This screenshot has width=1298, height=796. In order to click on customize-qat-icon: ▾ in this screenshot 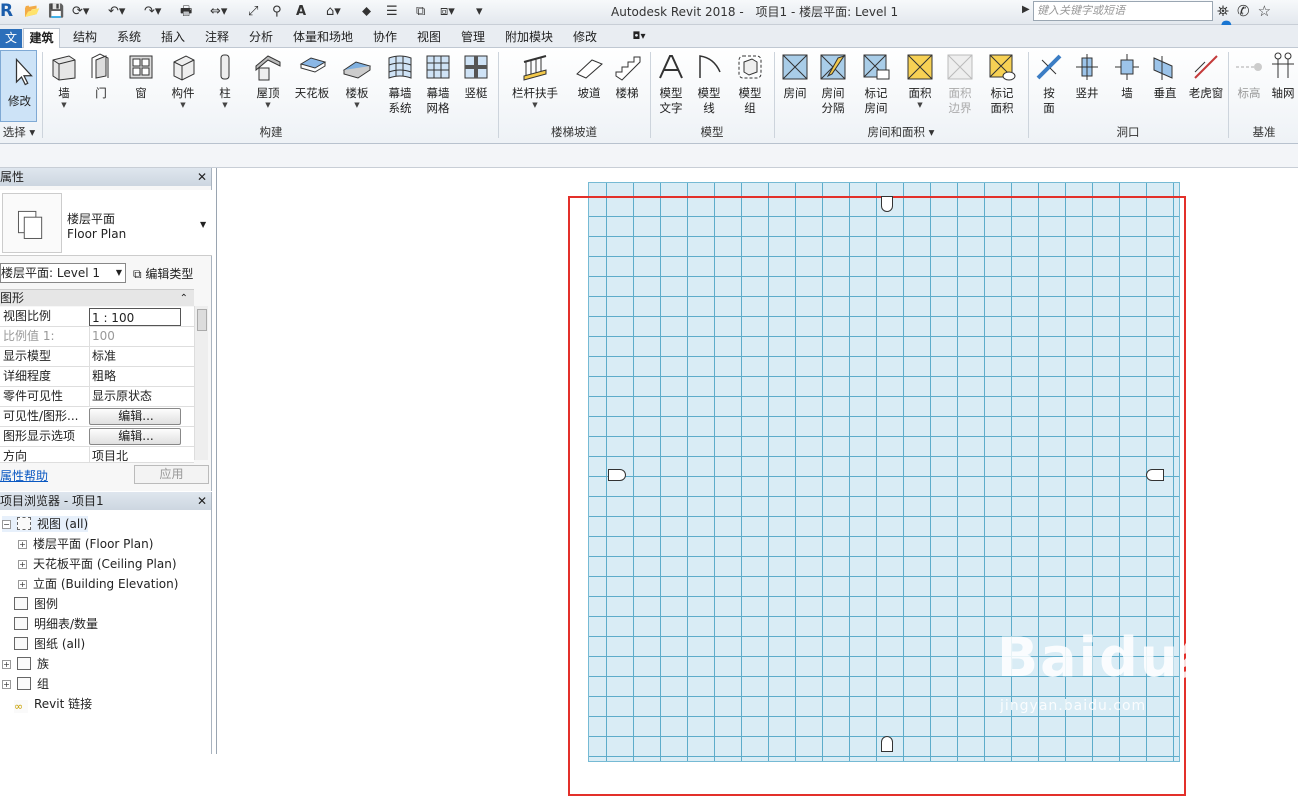, I will do `click(479, 12)`.